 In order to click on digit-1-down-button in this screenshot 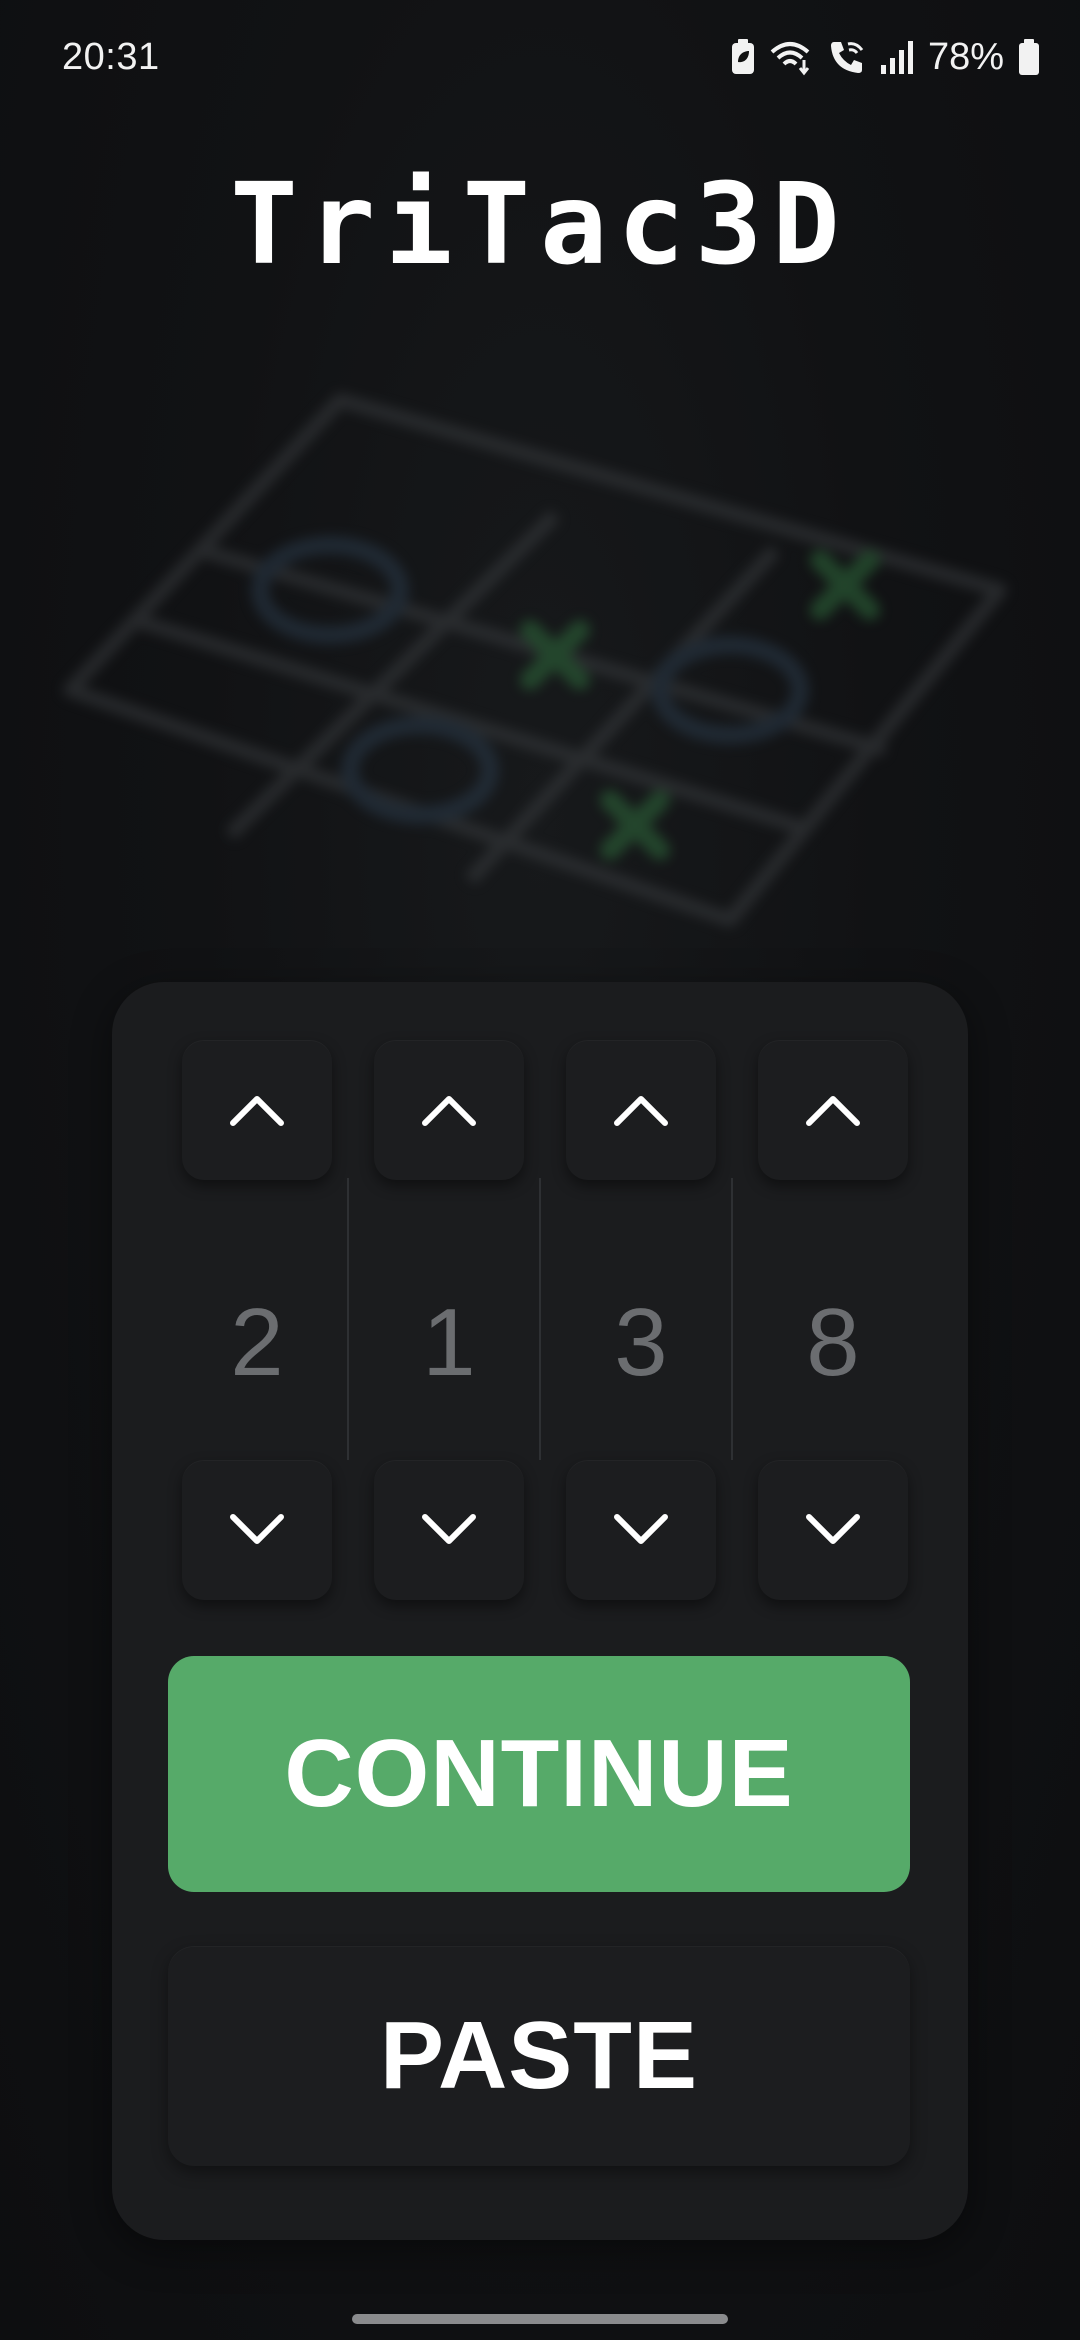, I will do `click(257, 1530)`.